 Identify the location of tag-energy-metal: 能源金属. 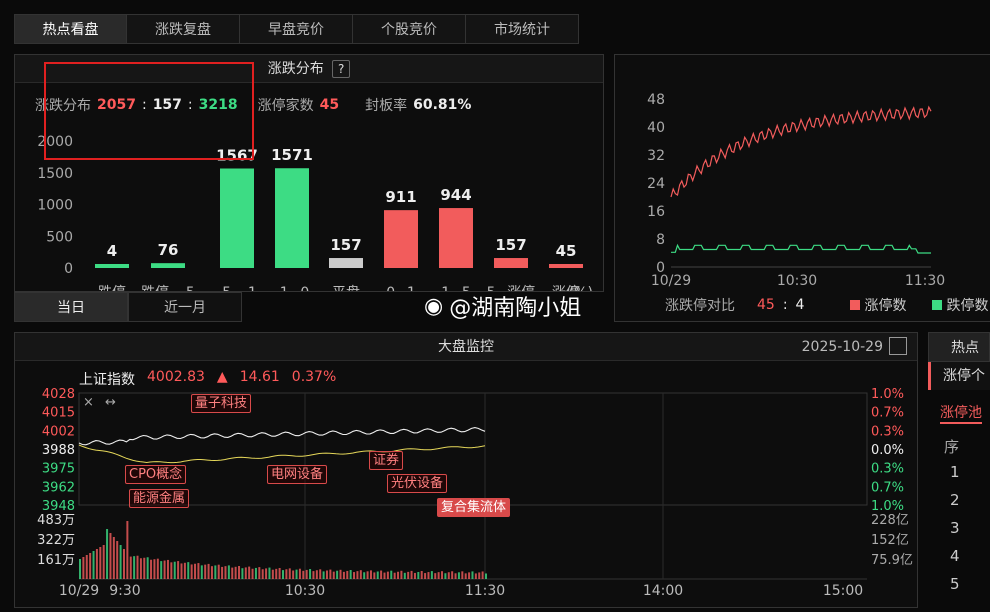
(159, 498).